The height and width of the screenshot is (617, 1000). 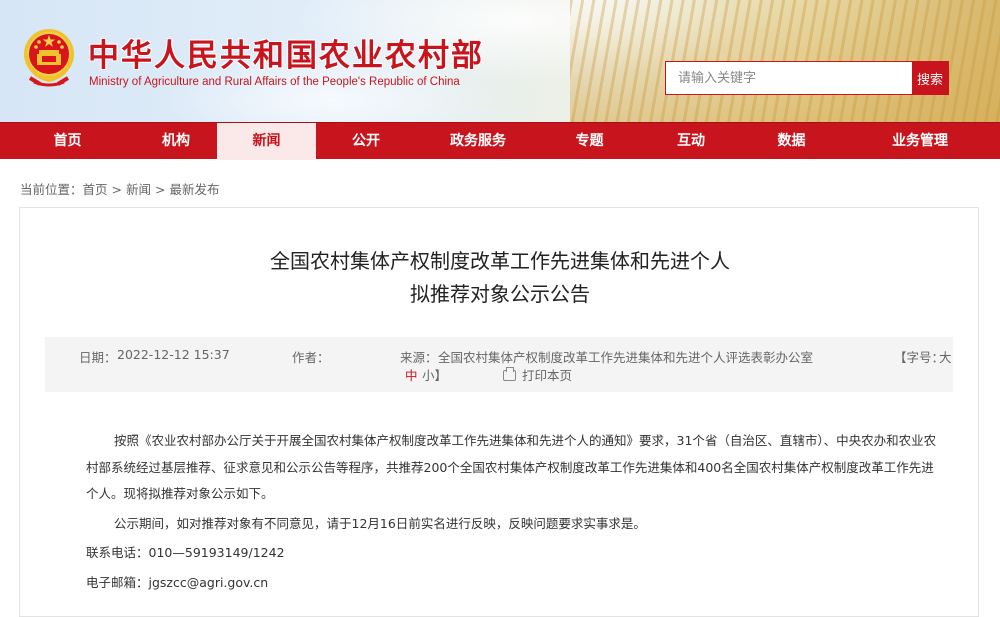 What do you see at coordinates (791, 141) in the screenshot?
I see `nav-item-data: 数据` at bounding box center [791, 141].